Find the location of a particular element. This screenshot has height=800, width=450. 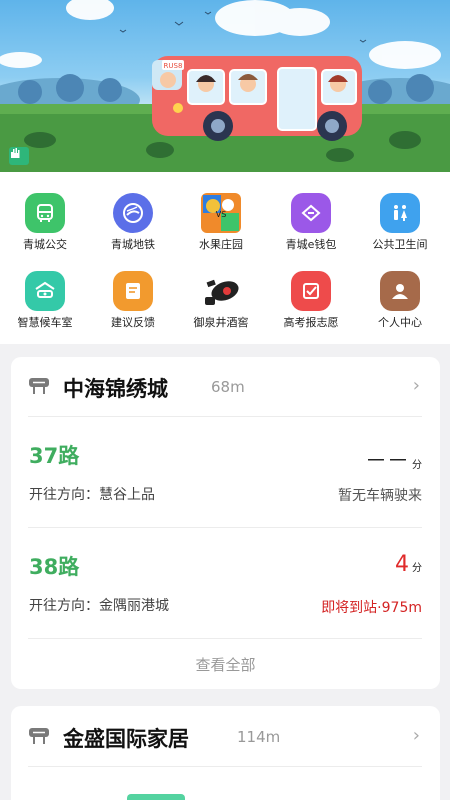

bus-plate: RUS8 is located at coordinates (173, 66).